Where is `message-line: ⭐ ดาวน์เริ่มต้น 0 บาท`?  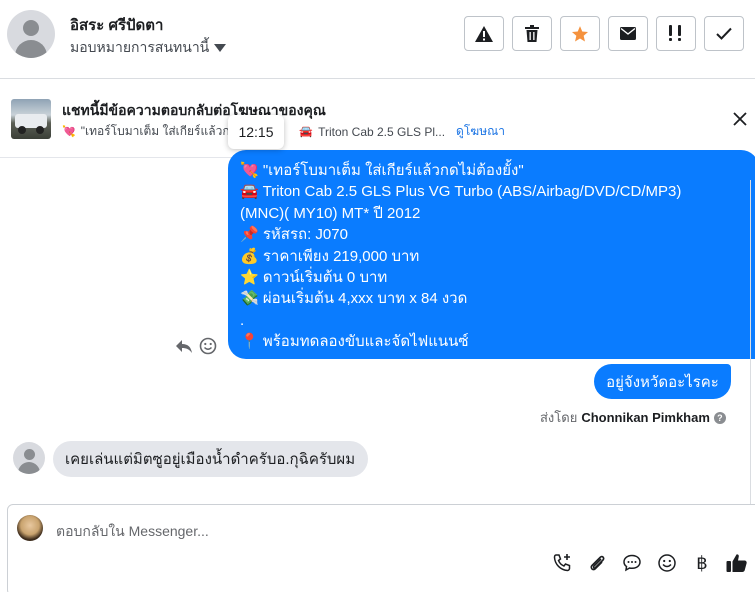
message-line: ⭐ ดาวน์เริ่มต้น 0 บาท is located at coordinates (314, 278).